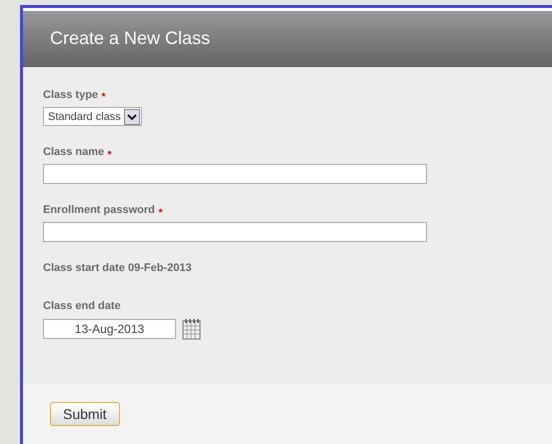 Image resolution: width=552 pixels, height=444 pixels. What do you see at coordinates (73, 152) in the screenshot?
I see `field-label: Class name` at bounding box center [73, 152].